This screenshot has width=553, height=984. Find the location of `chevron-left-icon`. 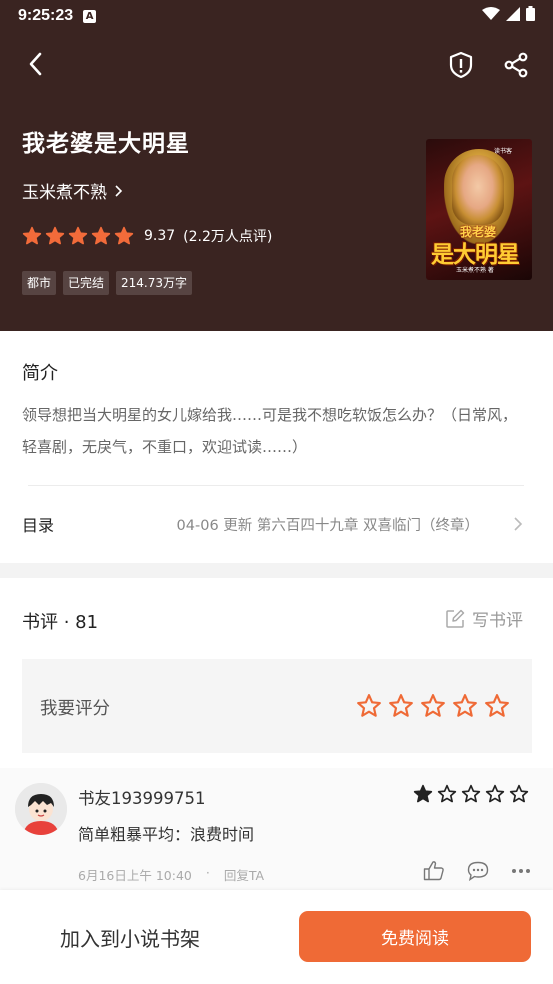

chevron-left-icon is located at coordinates (35, 64).